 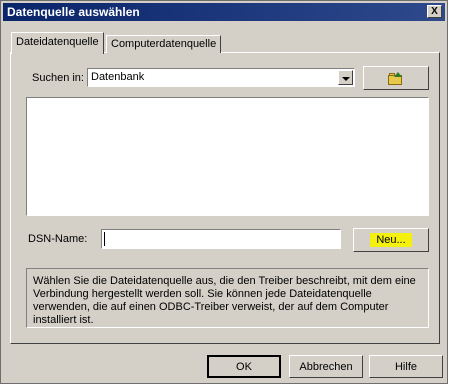 I want to click on dsn-name-input, so click(x=221, y=239).